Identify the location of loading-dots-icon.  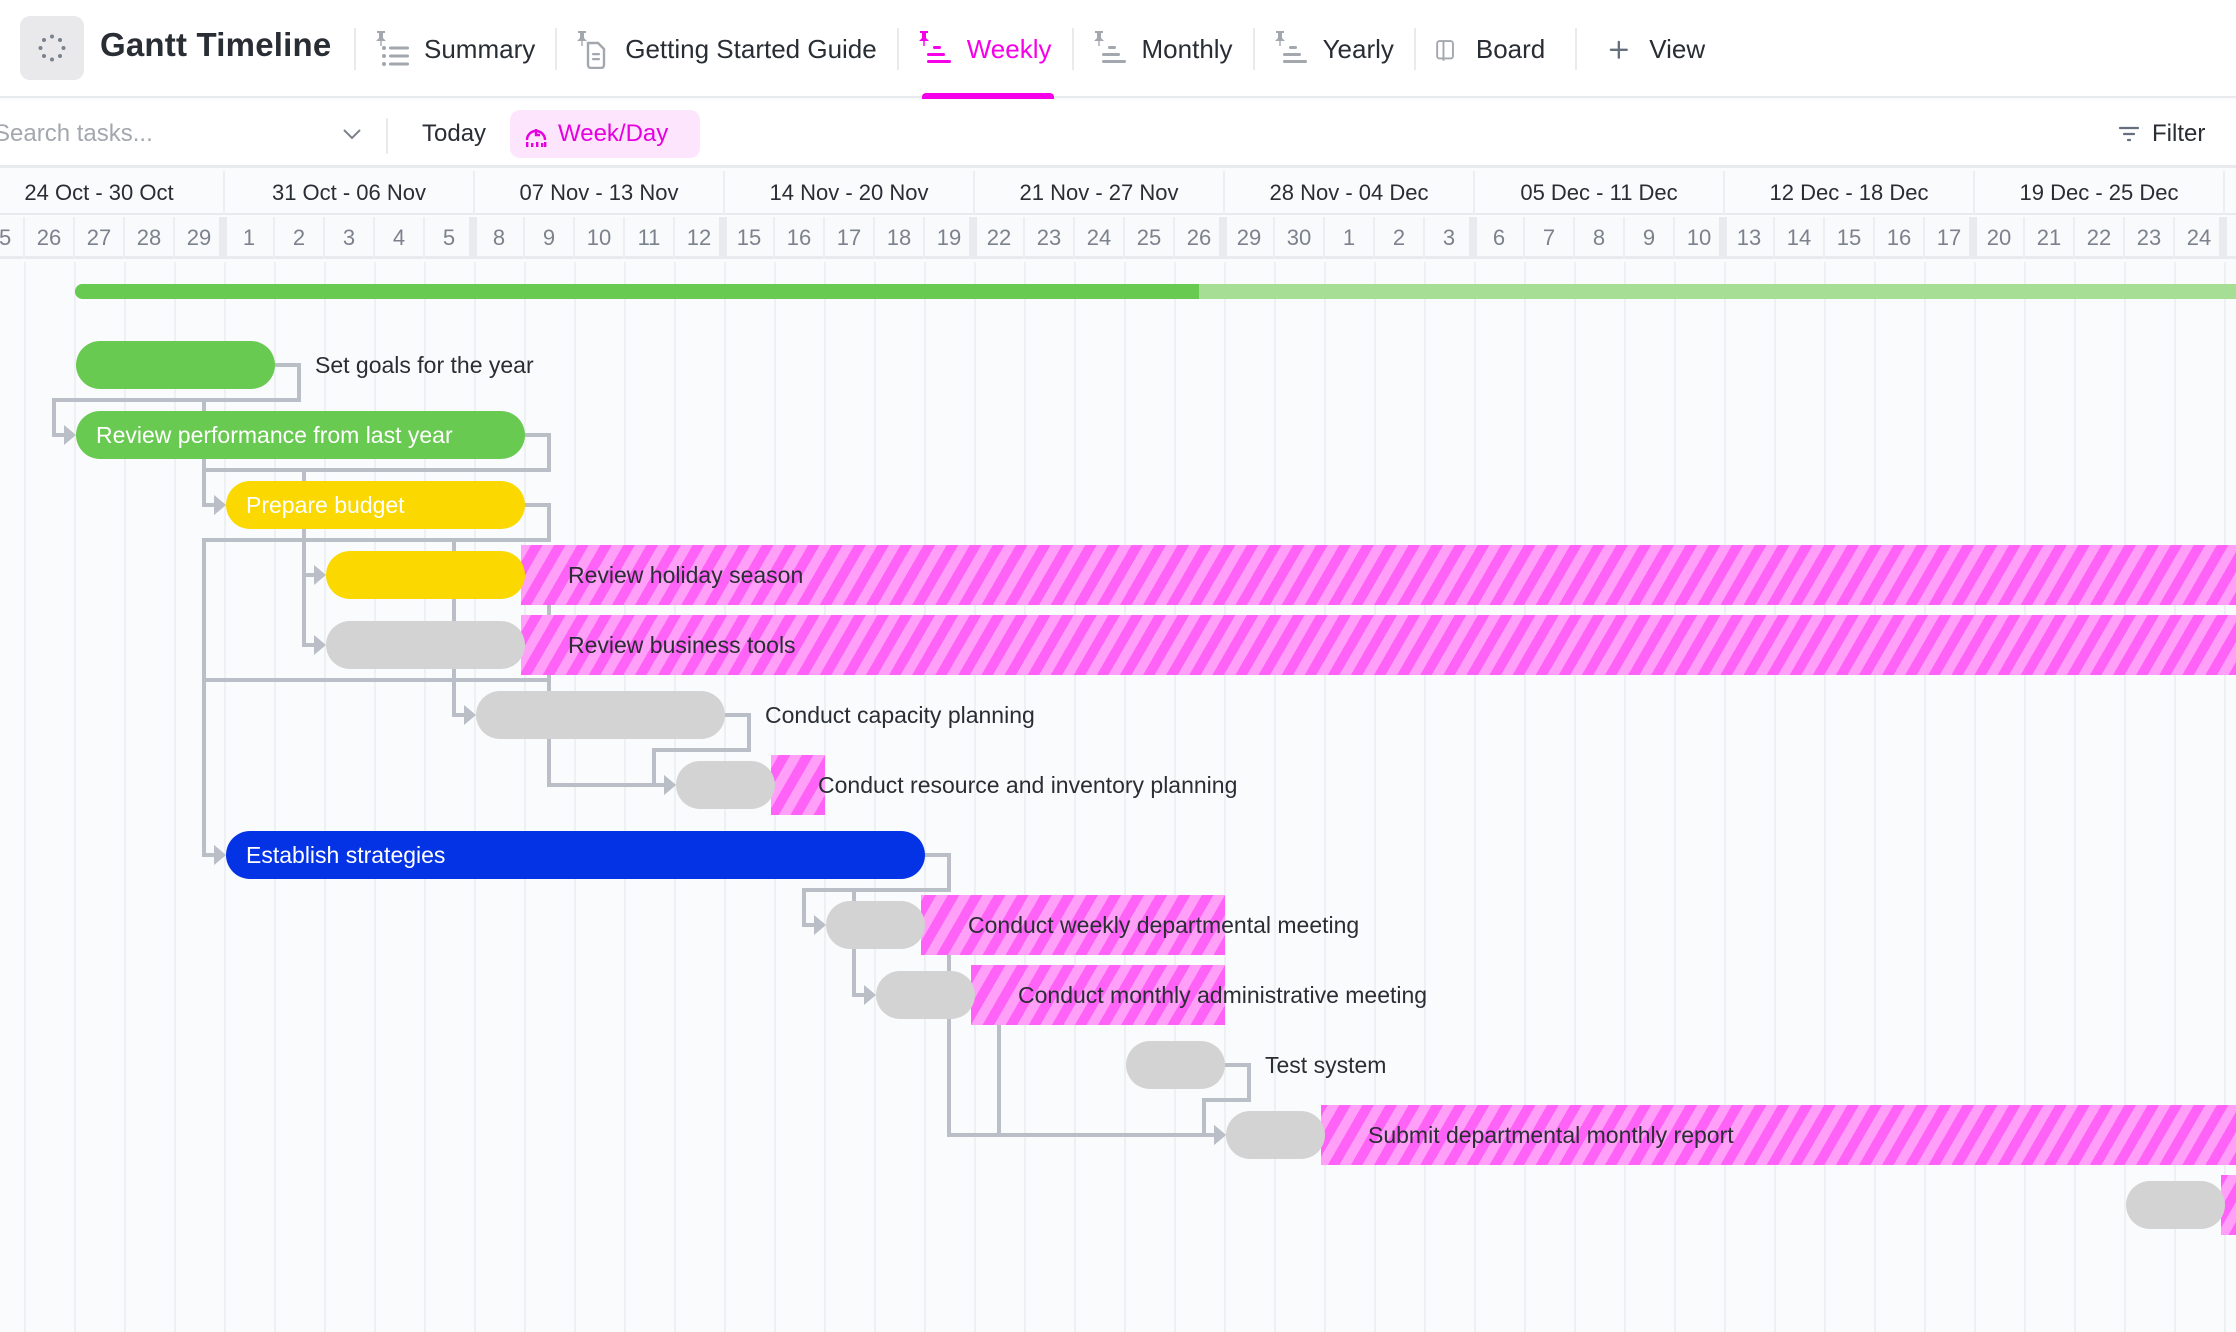
(52, 48).